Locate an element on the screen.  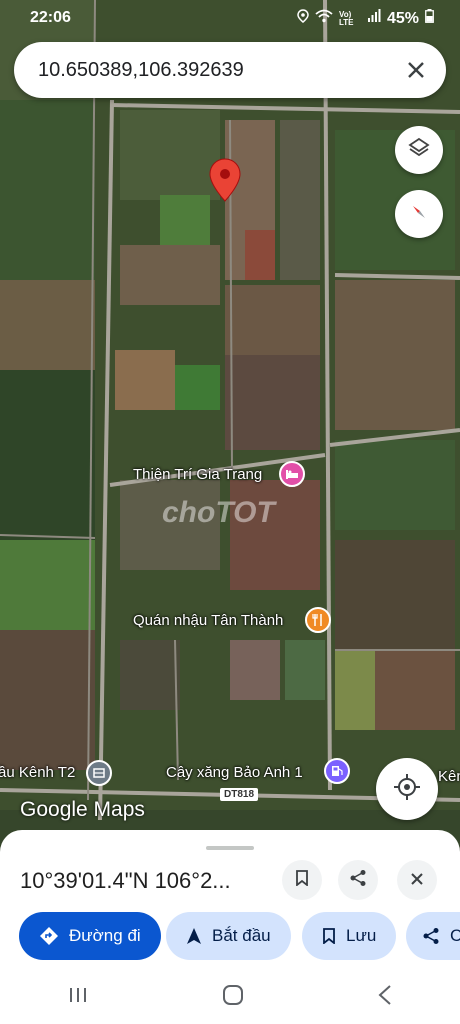
gas-station-icon is located at coordinates (337, 771).